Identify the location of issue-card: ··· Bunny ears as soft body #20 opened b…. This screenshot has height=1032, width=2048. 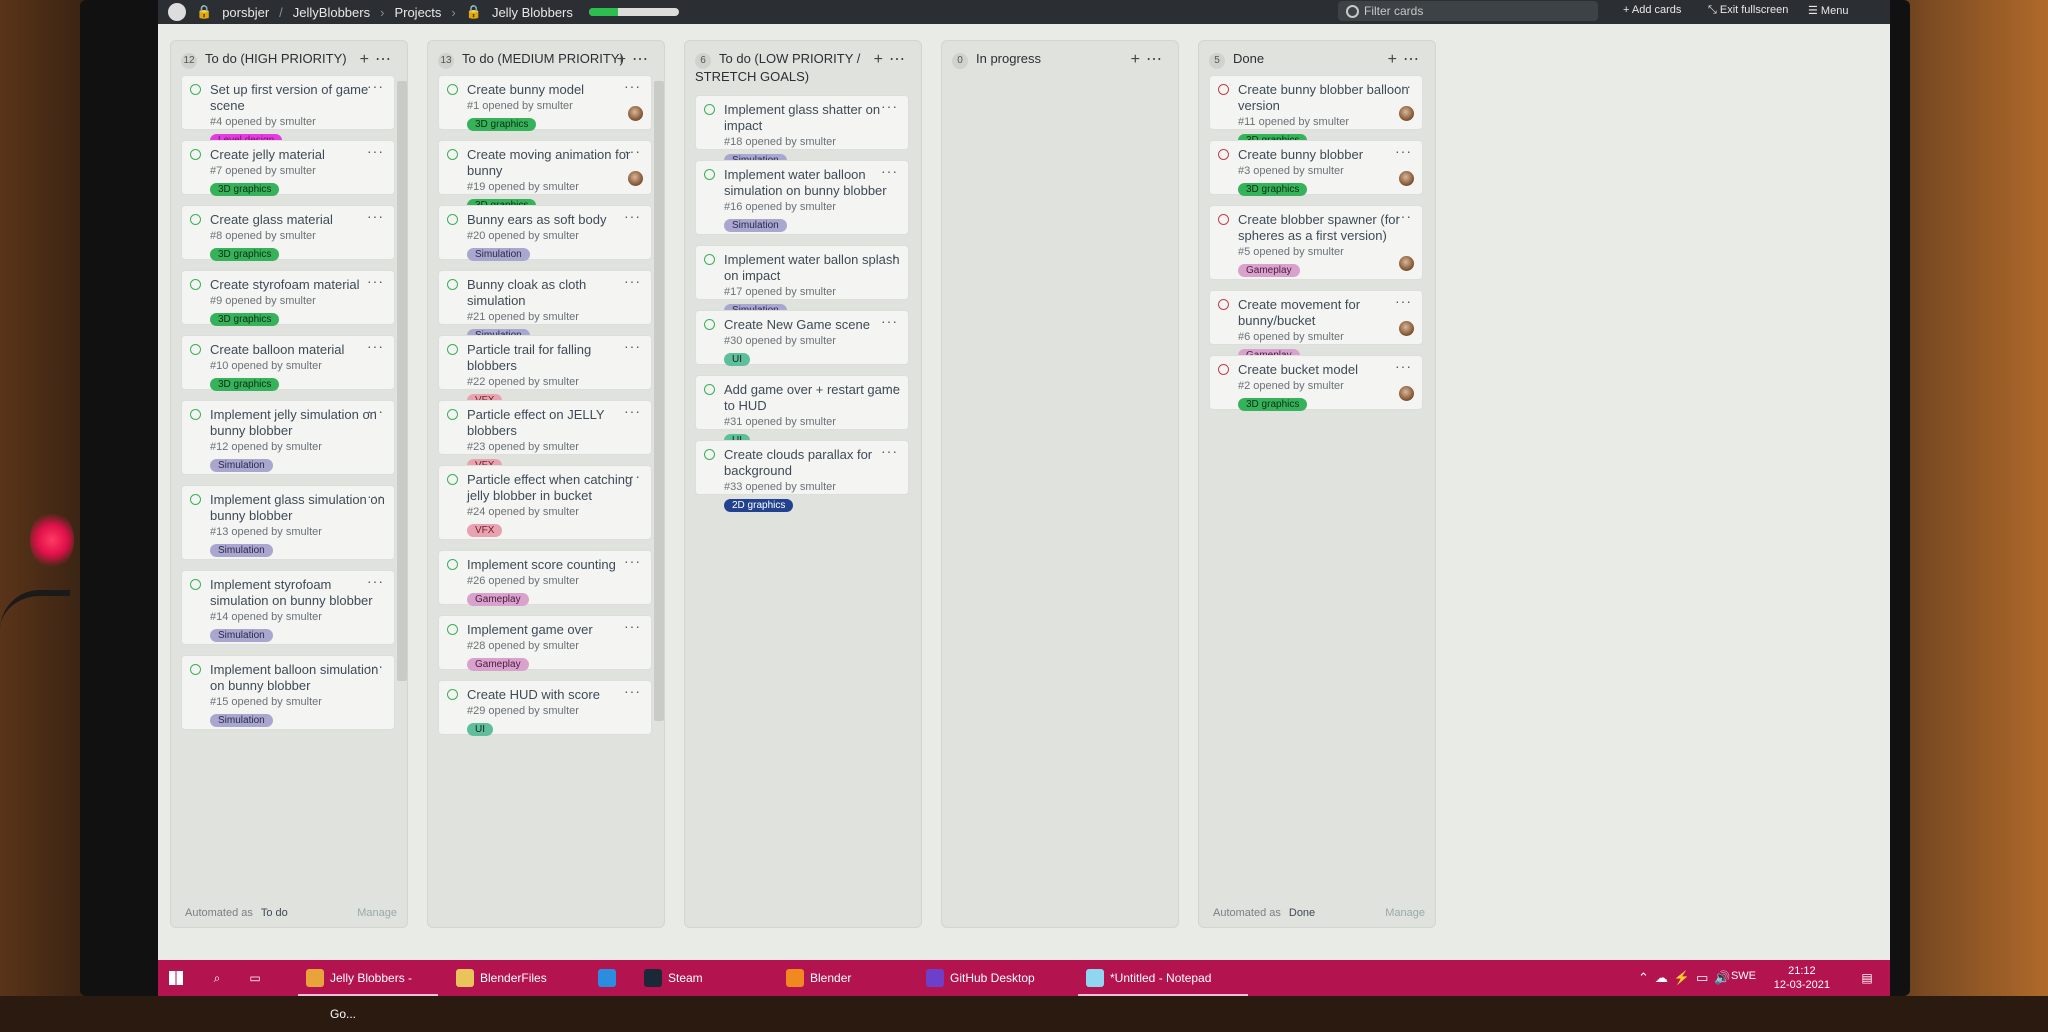
(545, 233).